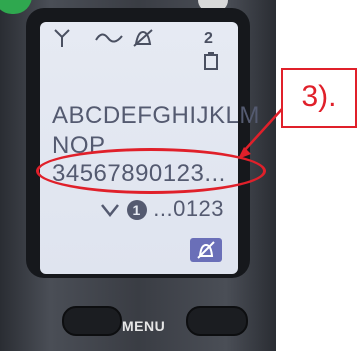  I want to click on callout-box: 3)., so click(319, 98).